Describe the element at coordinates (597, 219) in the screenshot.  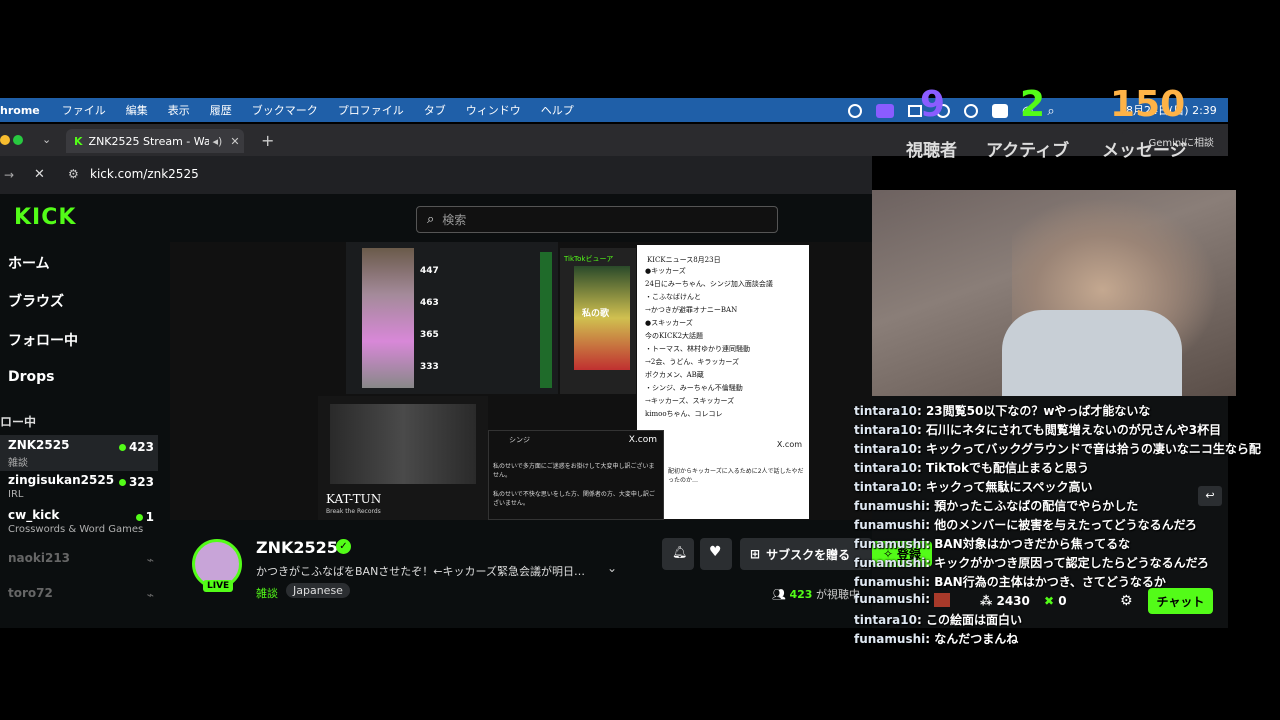
I see `search-input: ⌕ 検索` at that location.